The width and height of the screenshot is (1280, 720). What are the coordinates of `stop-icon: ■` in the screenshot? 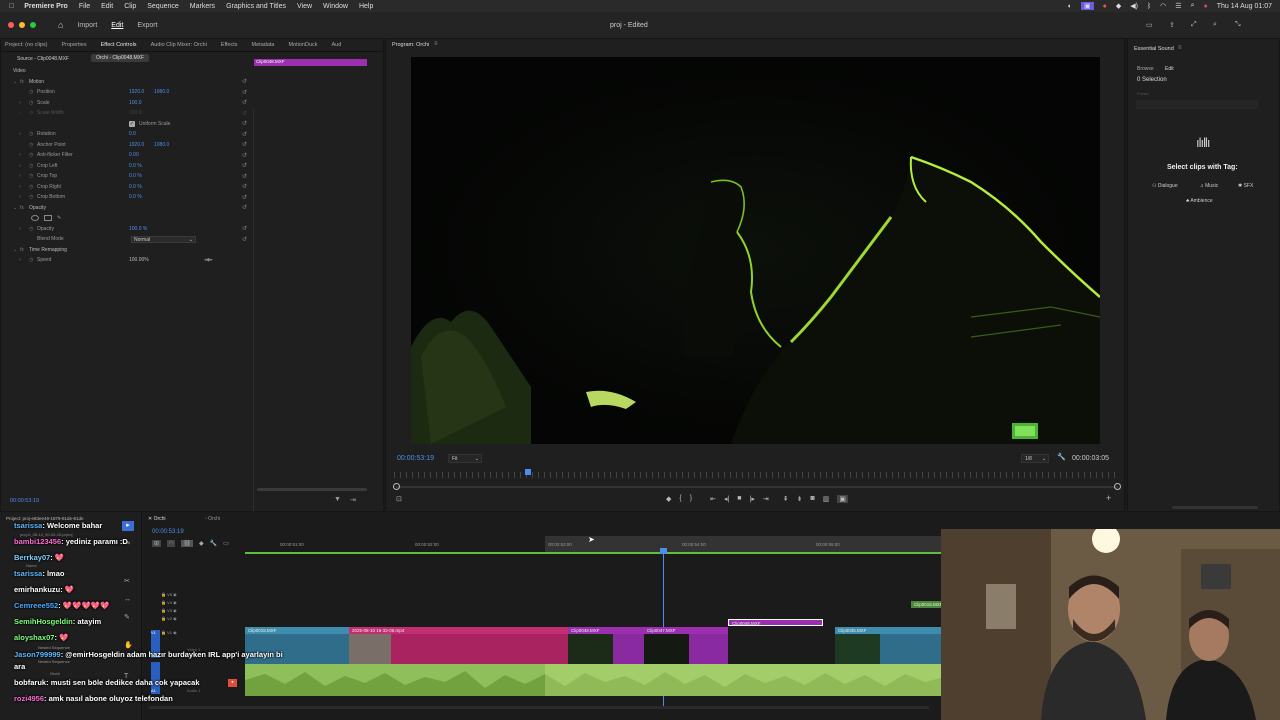 It's located at (739, 499).